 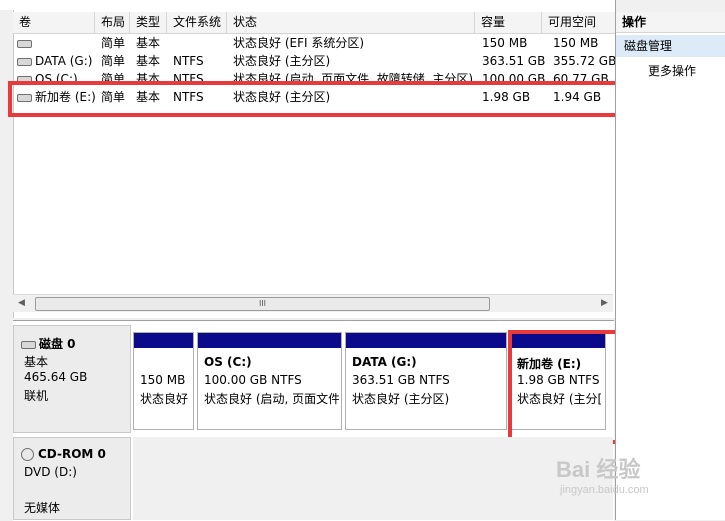 What do you see at coordinates (50, 472) in the screenshot?
I see `cdrom-drive: DVD (D:)` at bounding box center [50, 472].